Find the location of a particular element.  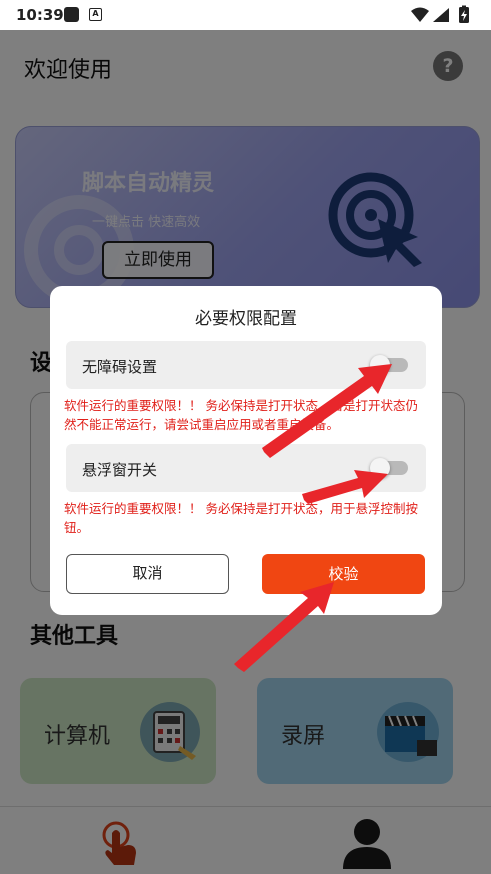

overlay-toggle is located at coordinates (390, 468).